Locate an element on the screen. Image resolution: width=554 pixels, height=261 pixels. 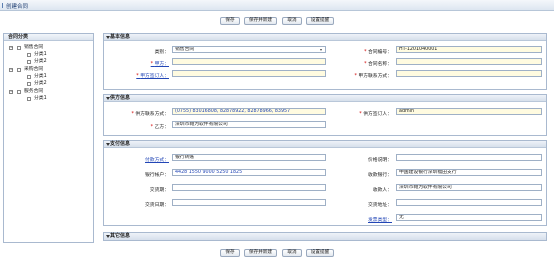
type-select: 销售合同 ▾ is located at coordinates (249, 49).